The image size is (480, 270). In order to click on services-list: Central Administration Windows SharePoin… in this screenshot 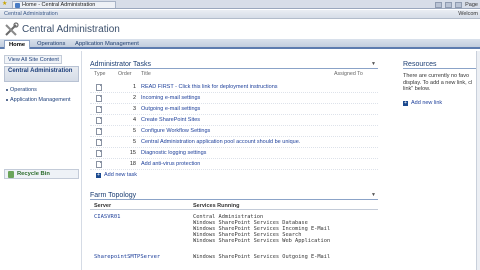, I will do `click(261, 229)`.